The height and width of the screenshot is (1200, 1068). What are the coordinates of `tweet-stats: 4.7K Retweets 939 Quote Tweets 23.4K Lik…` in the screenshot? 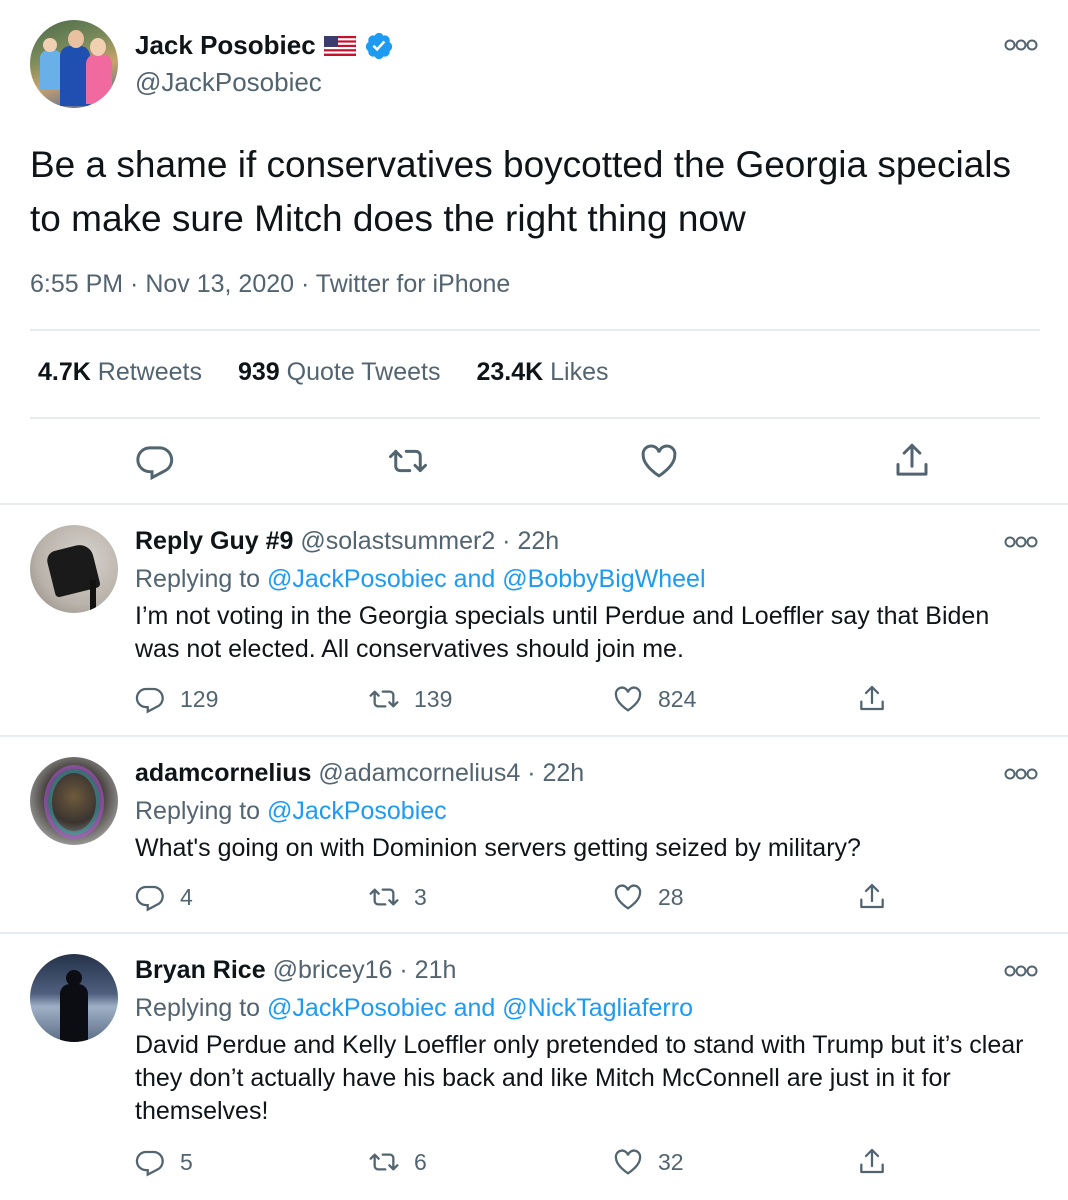 It's located at (323, 372).